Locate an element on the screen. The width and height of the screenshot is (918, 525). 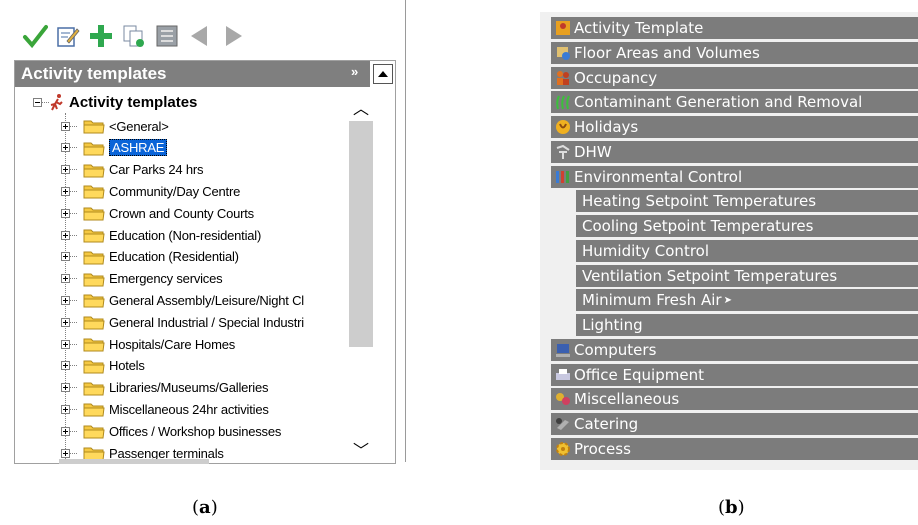
toolbar is located at coordinates (134, 36).